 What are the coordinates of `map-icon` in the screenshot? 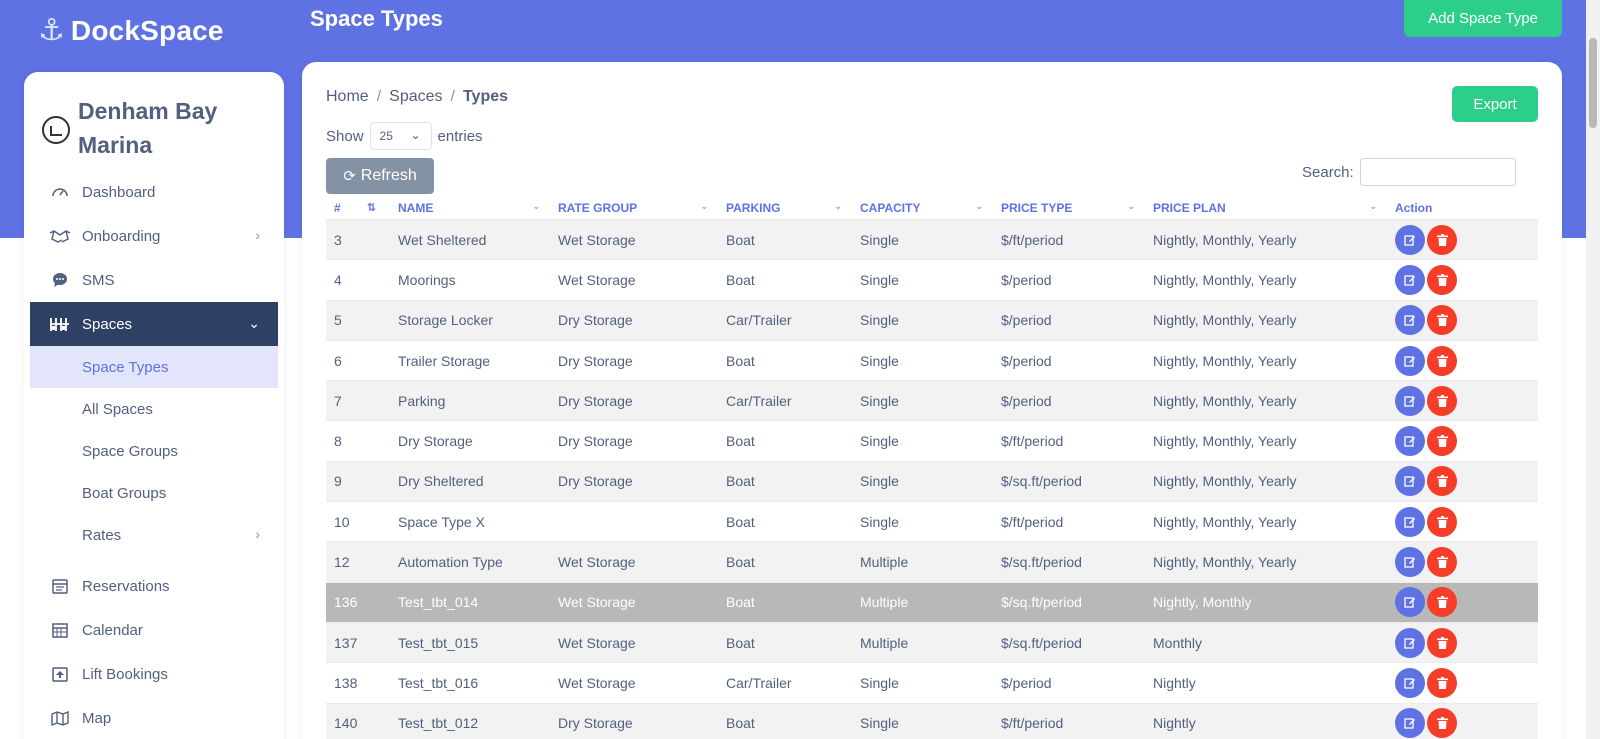 It's located at (60, 718).